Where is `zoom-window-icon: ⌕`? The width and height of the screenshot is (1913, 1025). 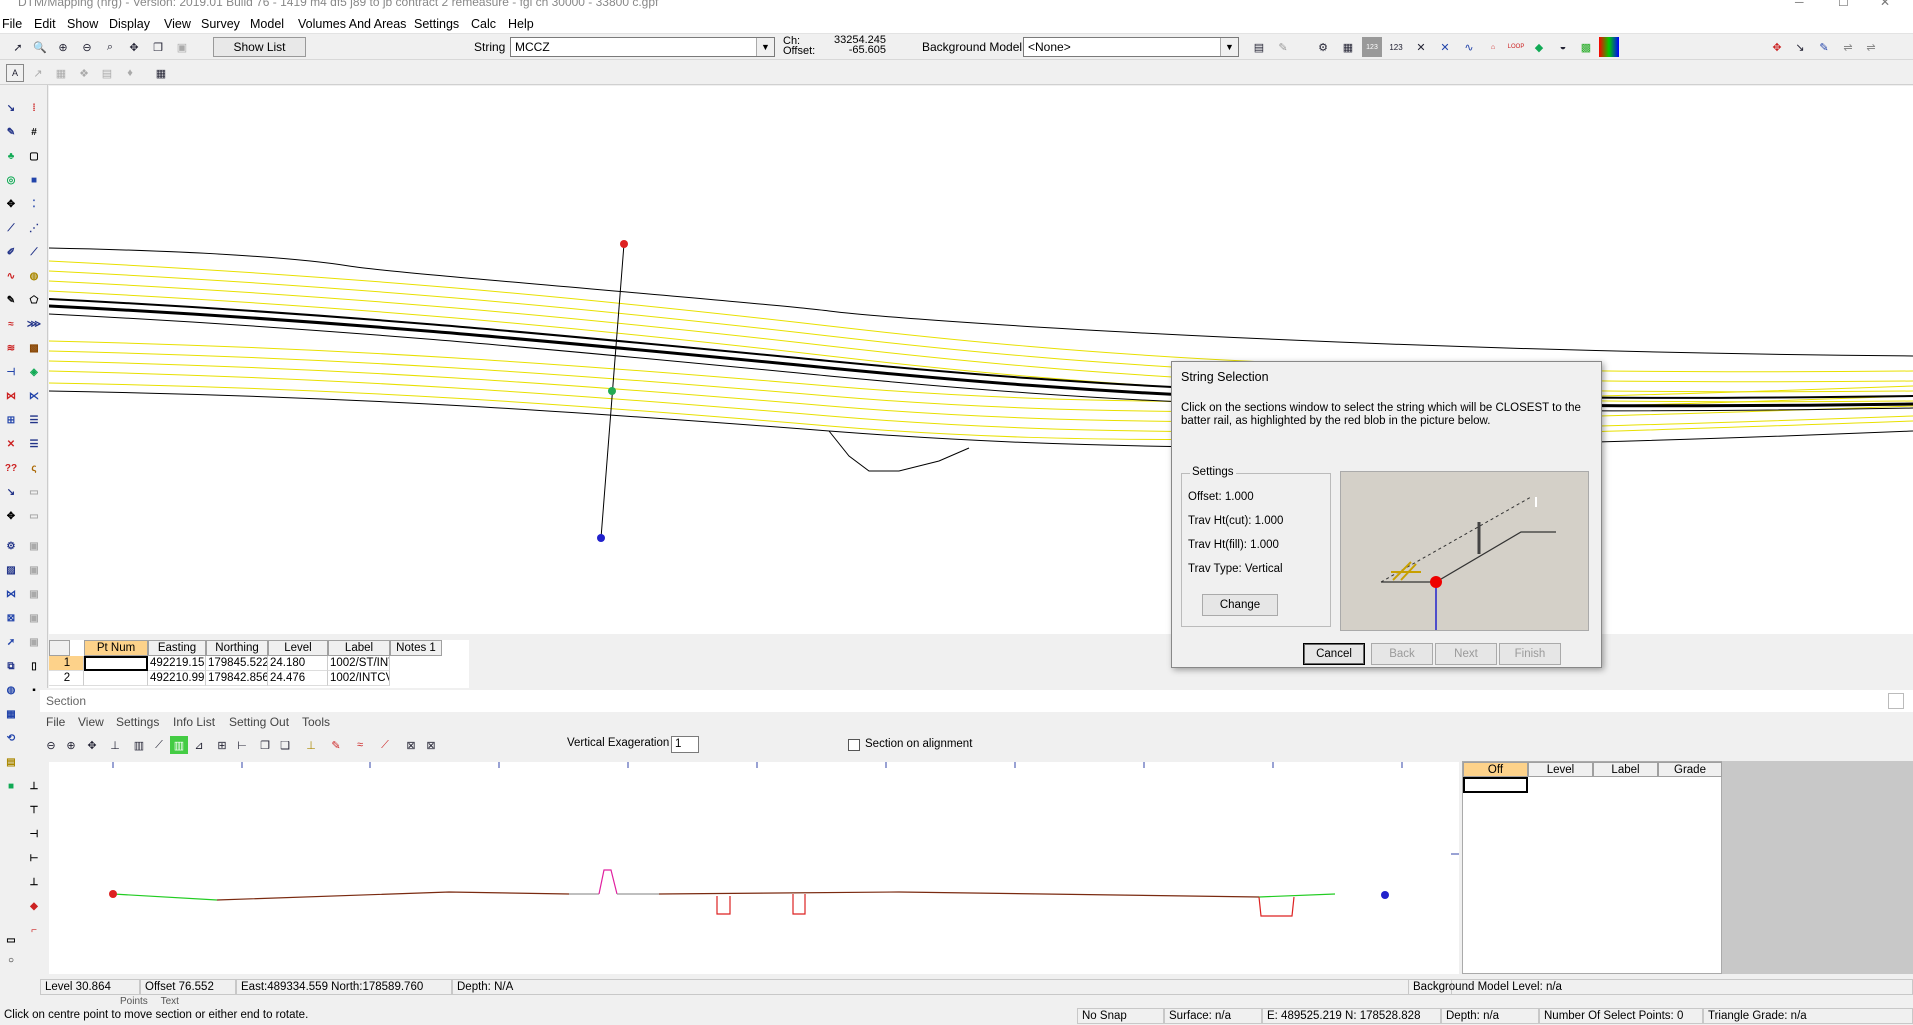 zoom-window-icon: ⌕ is located at coordinates (110, 47).